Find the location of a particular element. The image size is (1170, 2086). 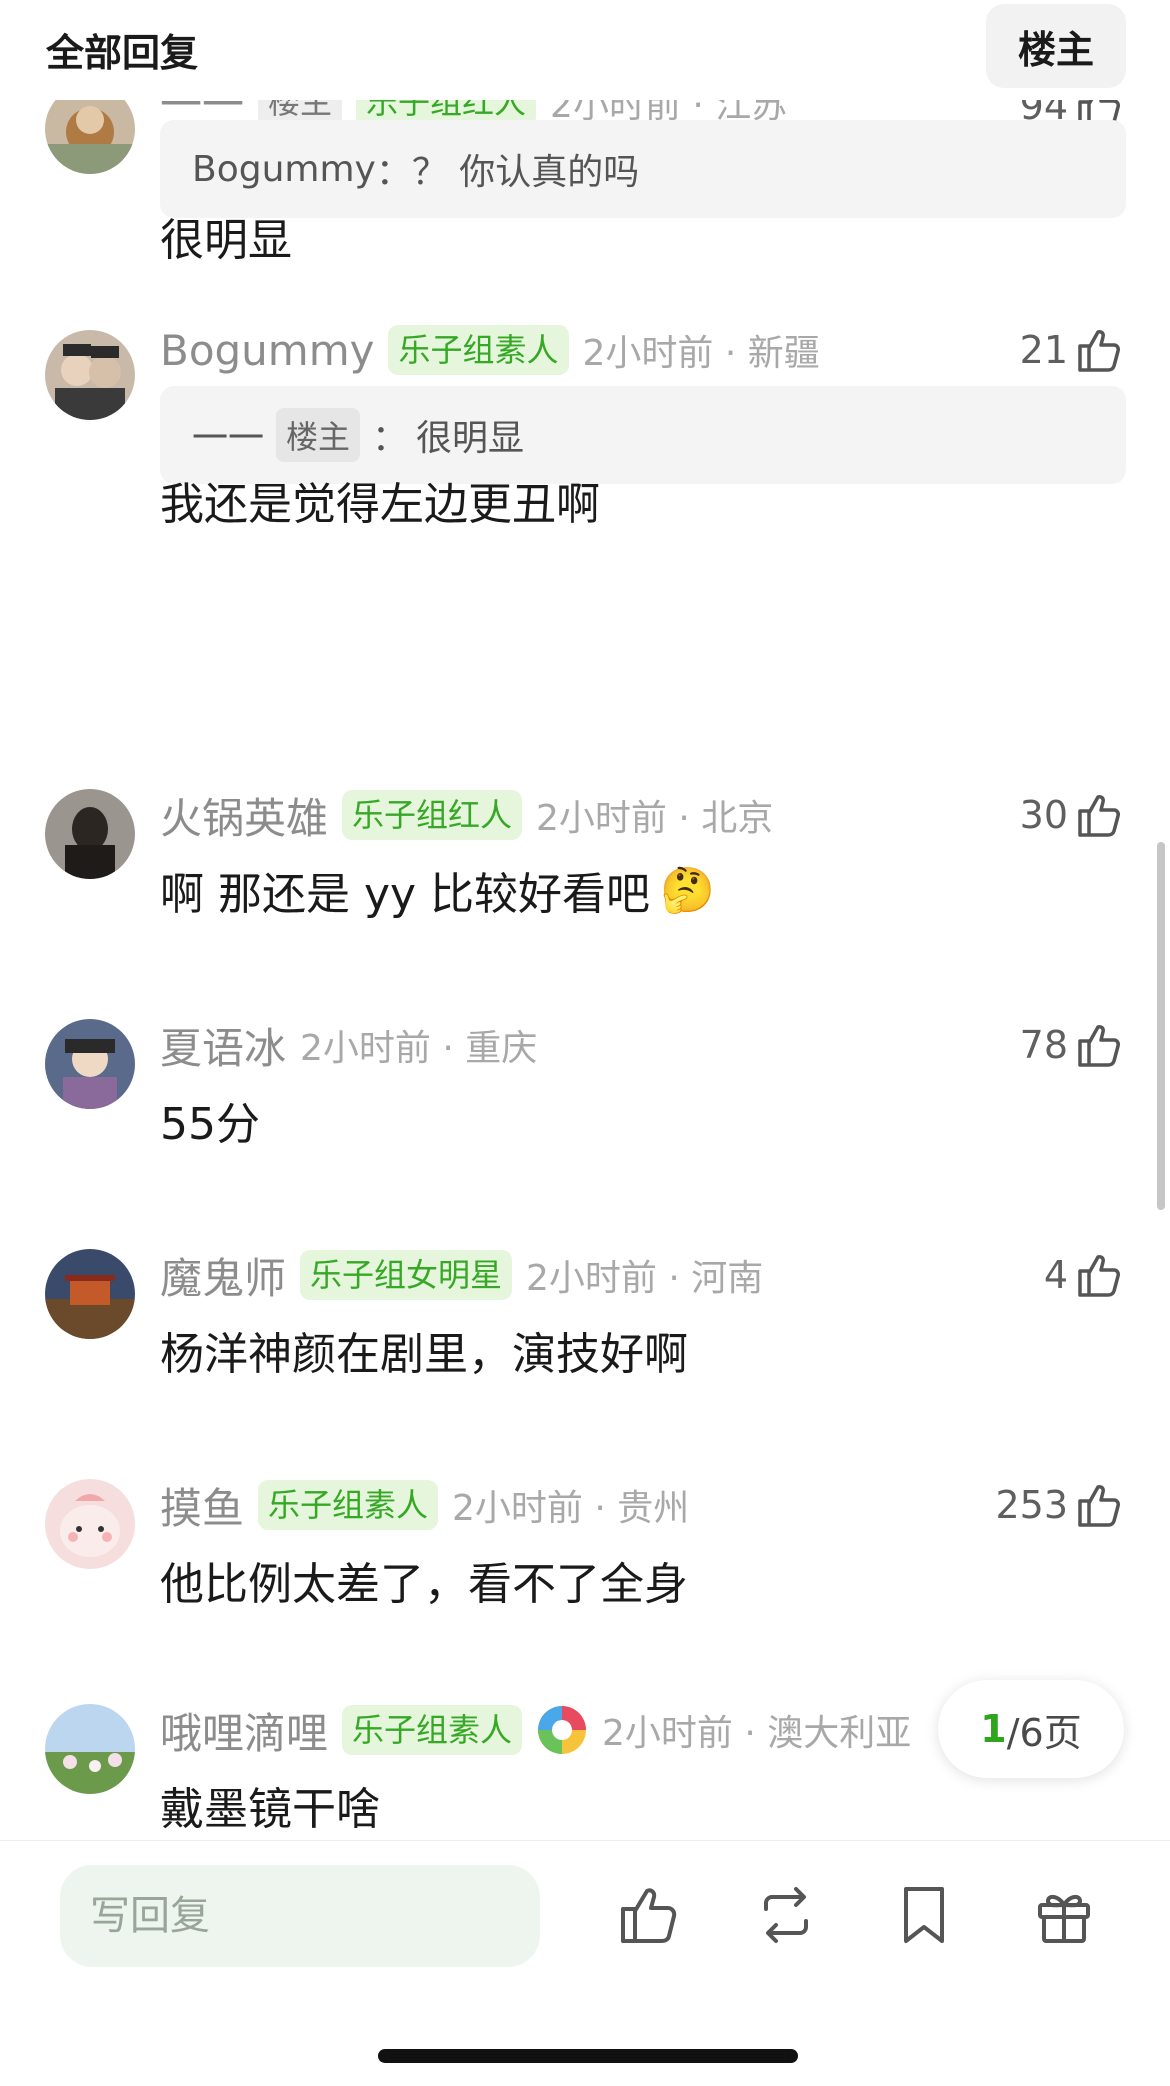

username: 魔鬼师 is located at coordinates (223, 1275).